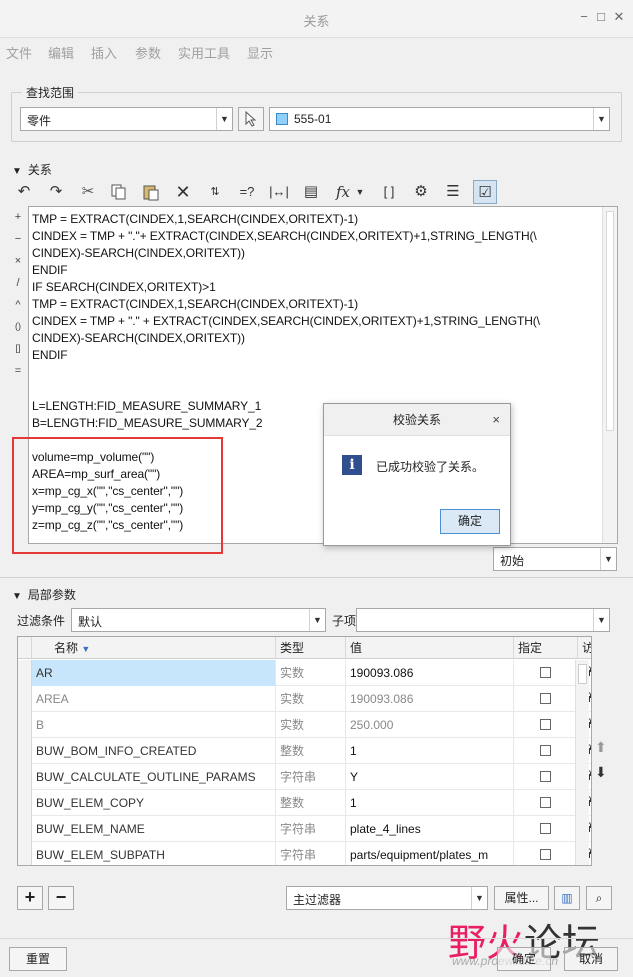 The height and width of the screenshot is (977, 633). What do you see at coordinates (151, 192) in the screenshot?
I see `paste-icon` at bounding box center [151, 192].